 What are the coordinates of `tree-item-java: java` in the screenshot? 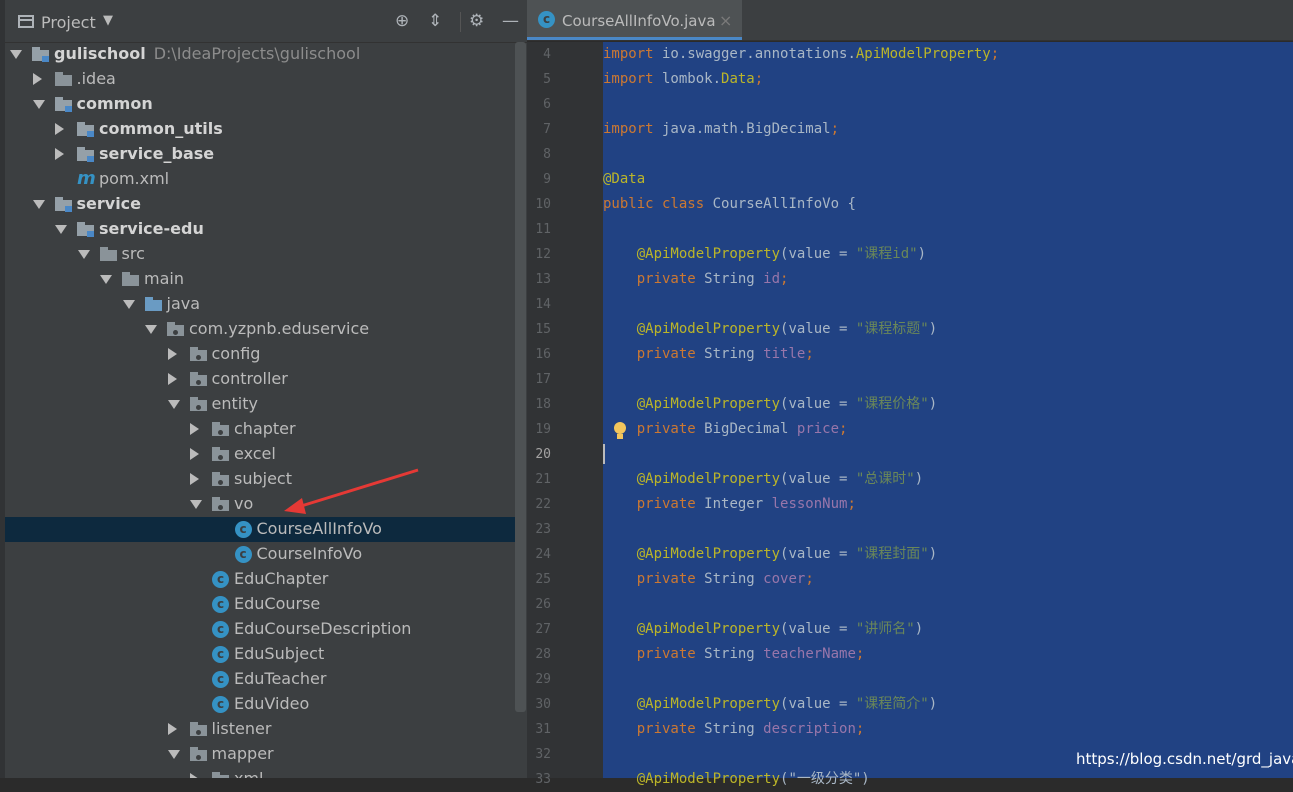 It's located at (265, 304).